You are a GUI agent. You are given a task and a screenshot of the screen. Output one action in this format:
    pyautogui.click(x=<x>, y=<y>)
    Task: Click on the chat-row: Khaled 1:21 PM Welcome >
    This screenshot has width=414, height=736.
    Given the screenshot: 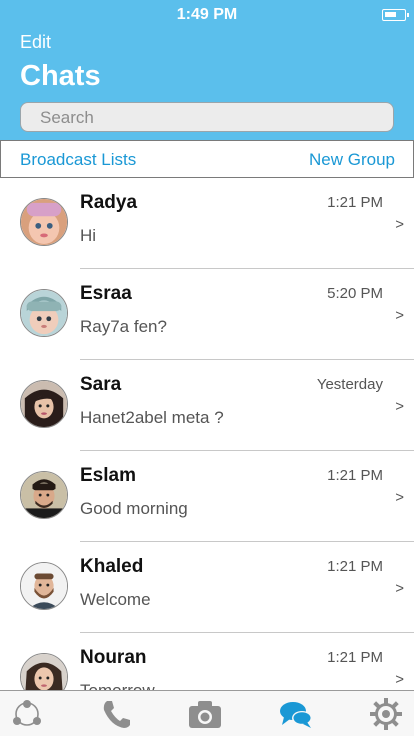 What is the action you would take?
    pyautogui.click(x=207, y=587)
    